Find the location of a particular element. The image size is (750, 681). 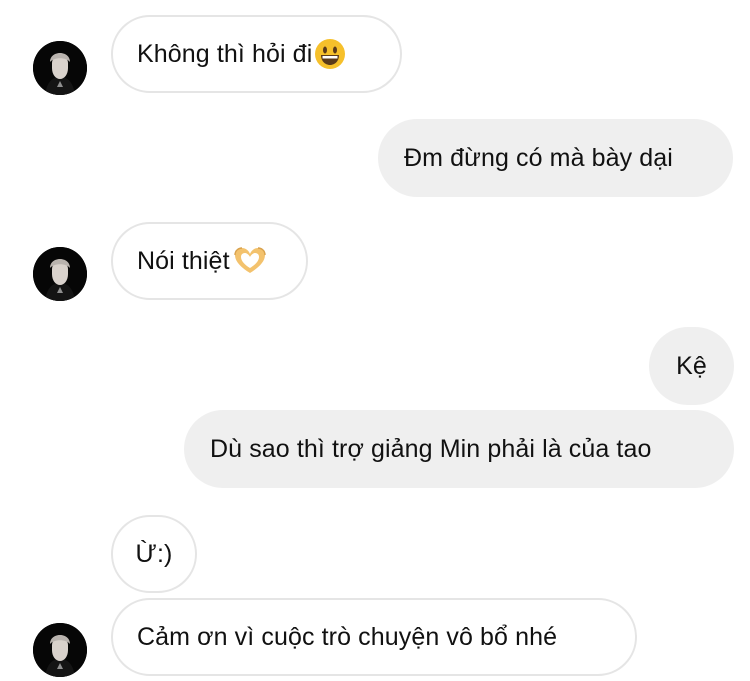

outgoing-message-bubble: Đm đừng có mà bày dại is located at coordinates (555, 158).